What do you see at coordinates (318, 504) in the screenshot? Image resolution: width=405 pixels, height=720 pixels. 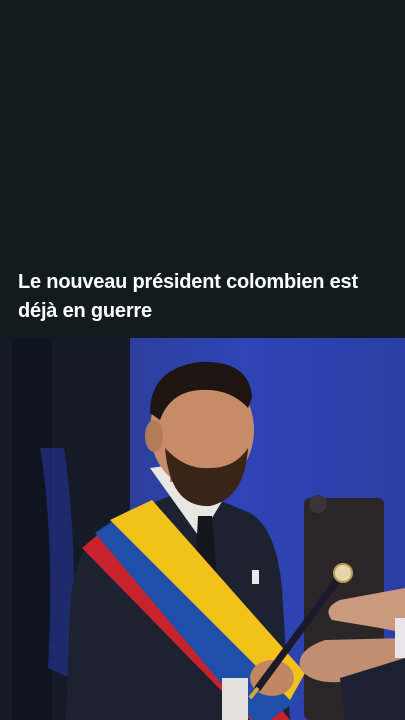 I see `chair-finial` at bounding box center [318, 504].